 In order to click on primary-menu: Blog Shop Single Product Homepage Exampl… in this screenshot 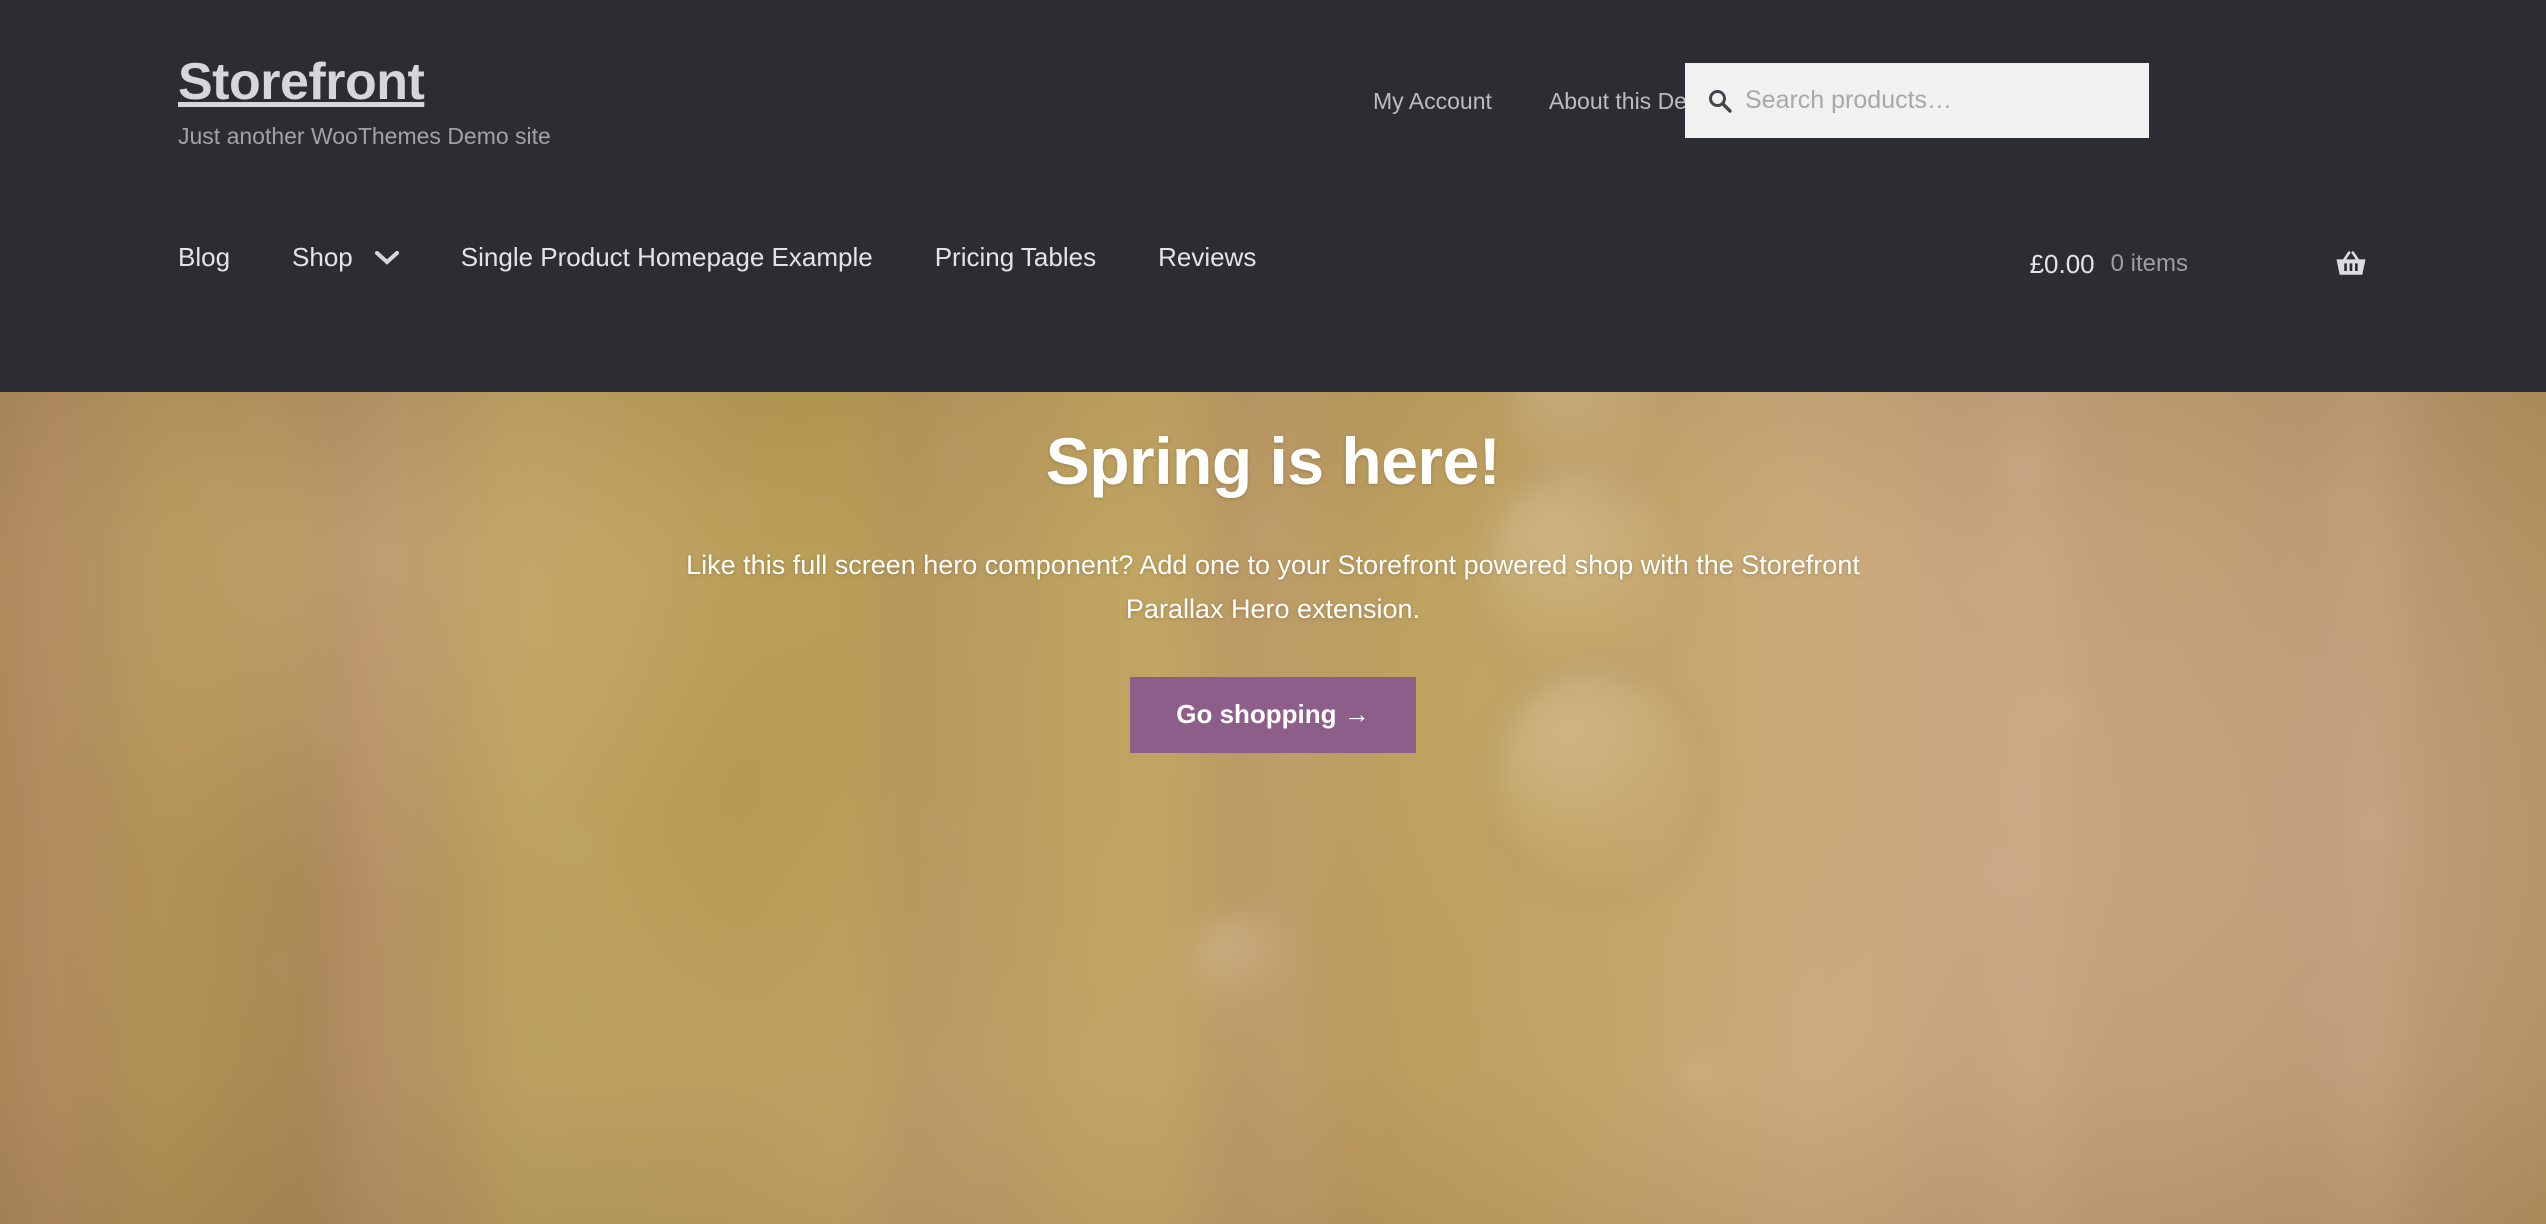, I will do `click(717, 257)`.